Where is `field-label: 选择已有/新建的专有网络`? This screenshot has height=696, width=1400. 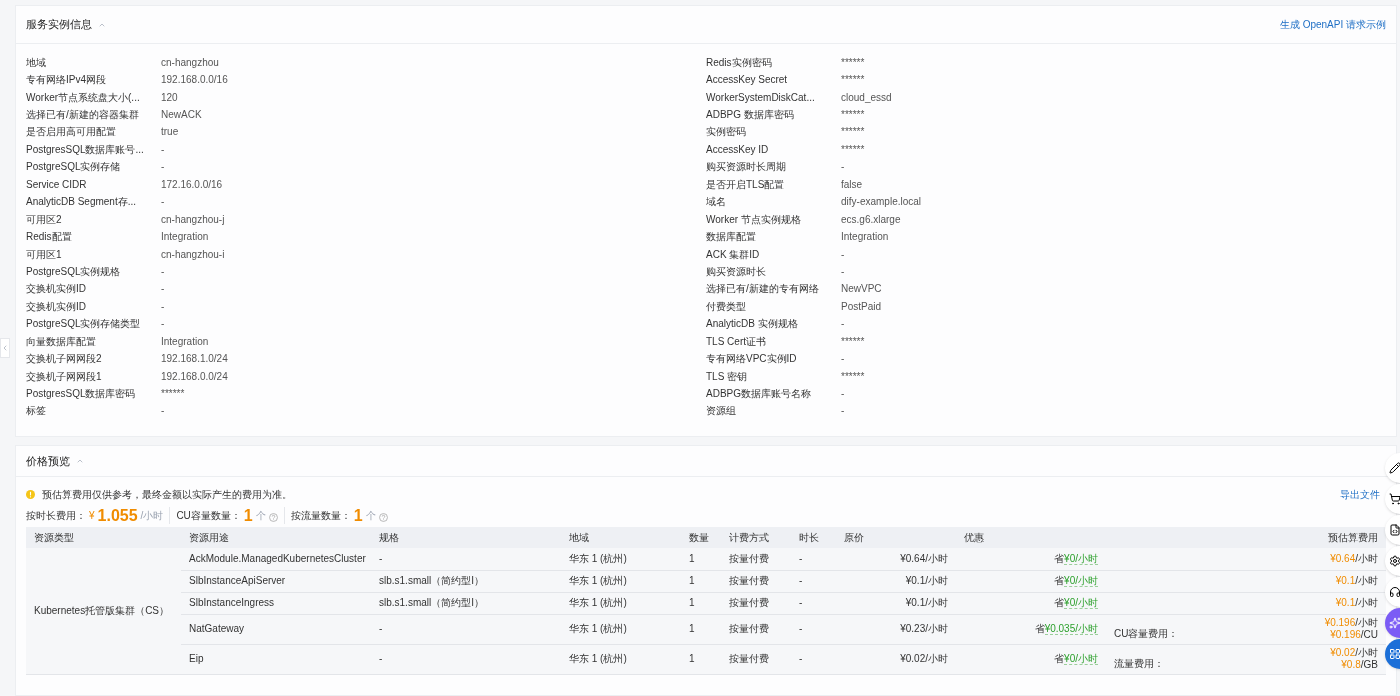
field-label: 选择已有/新建的专有网络 is located at coordinates (763, 289).